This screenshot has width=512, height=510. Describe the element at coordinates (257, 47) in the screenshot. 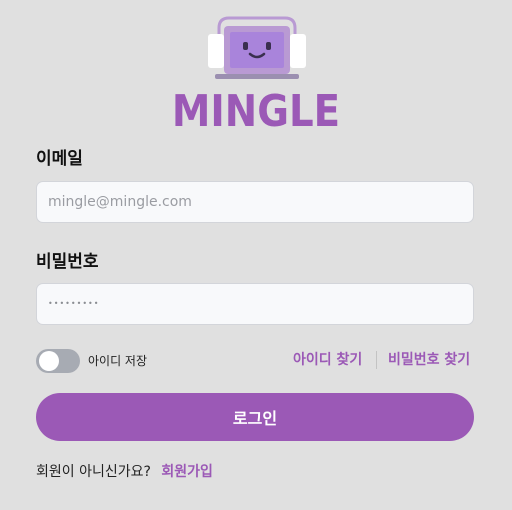

I see `robot-monitor-icon` at that location.